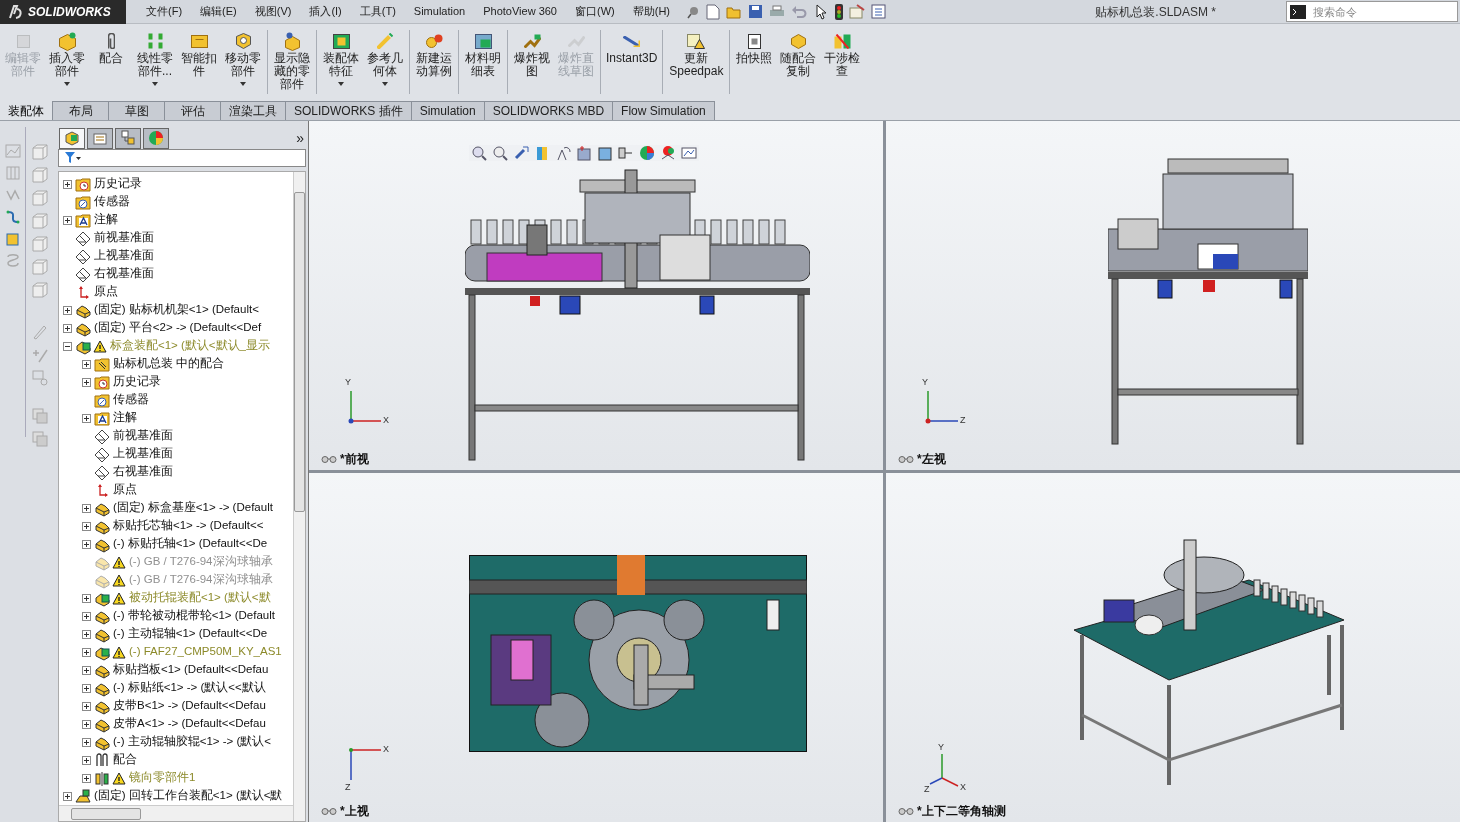 This screenshot has height=822, width=1460. Describe the element at coordinates (842, 55) in the screenshot. I see `toolbar-button: 干涉检查` at that location.